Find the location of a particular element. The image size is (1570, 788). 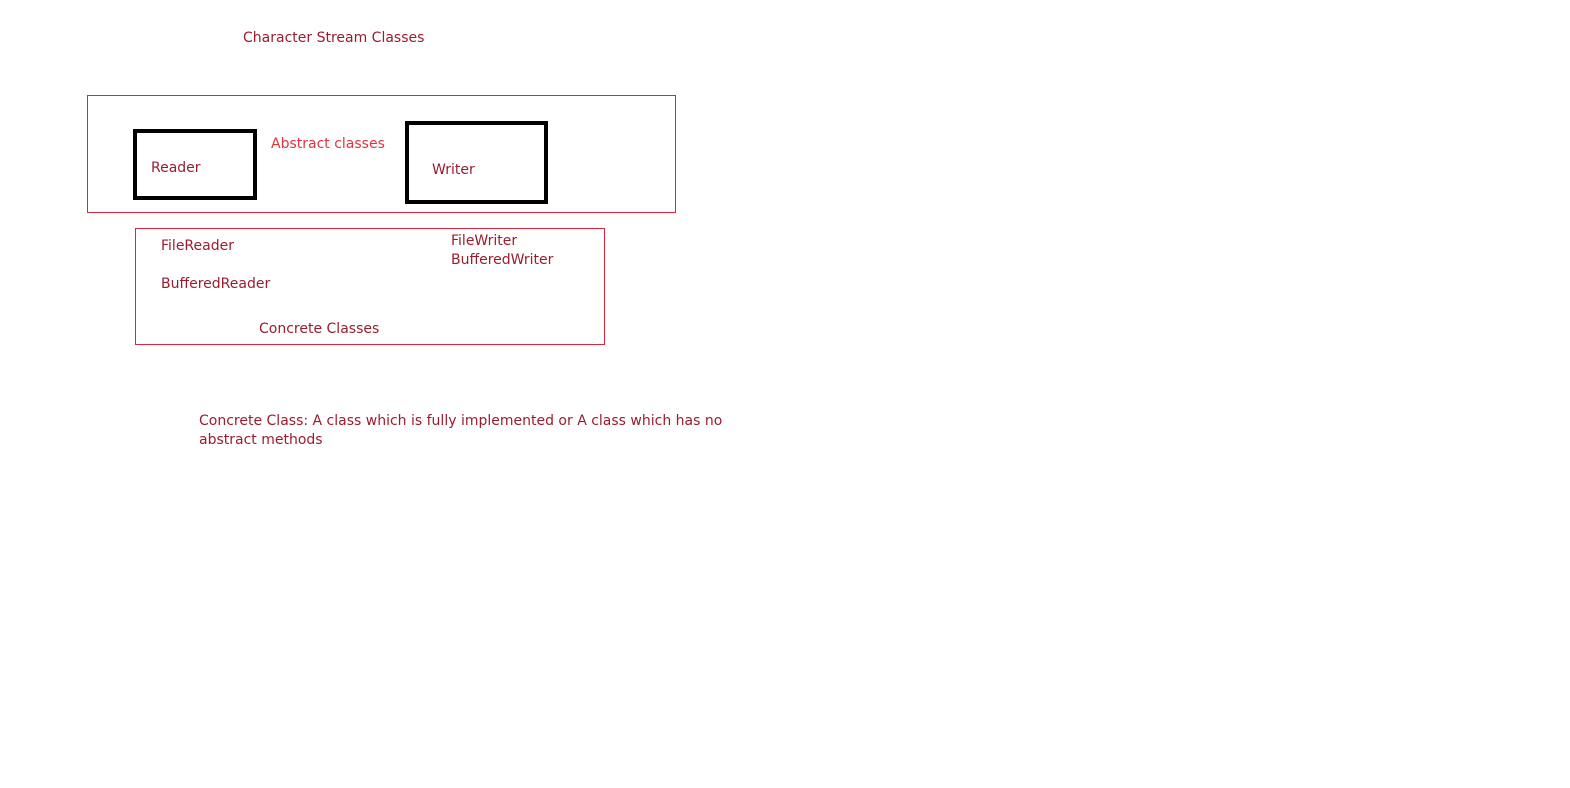

buffered-writer-label: BufferedWriter is located at coordinates (502, 260).